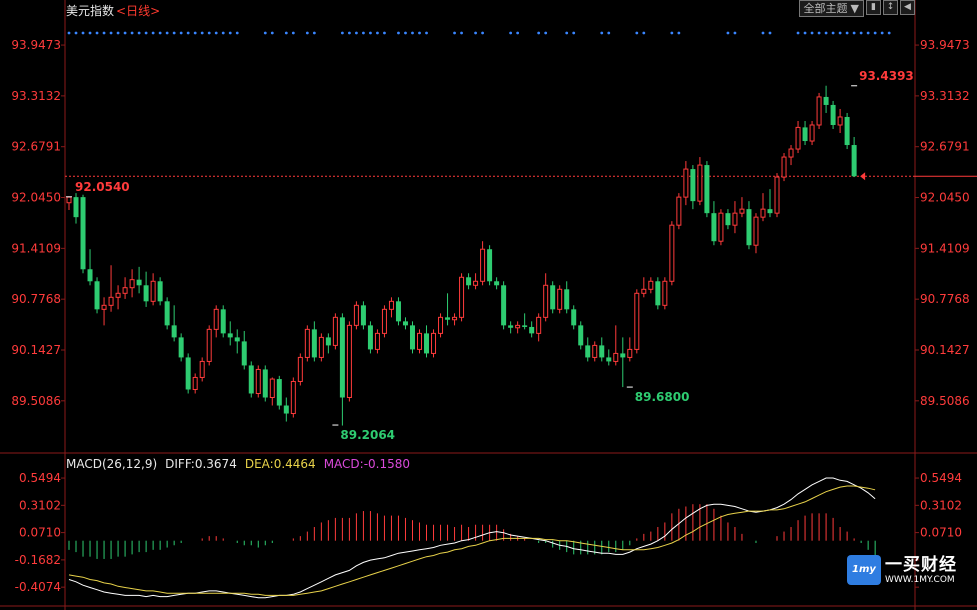  I want to click on collapse-button: ◀, so click(907, 7).